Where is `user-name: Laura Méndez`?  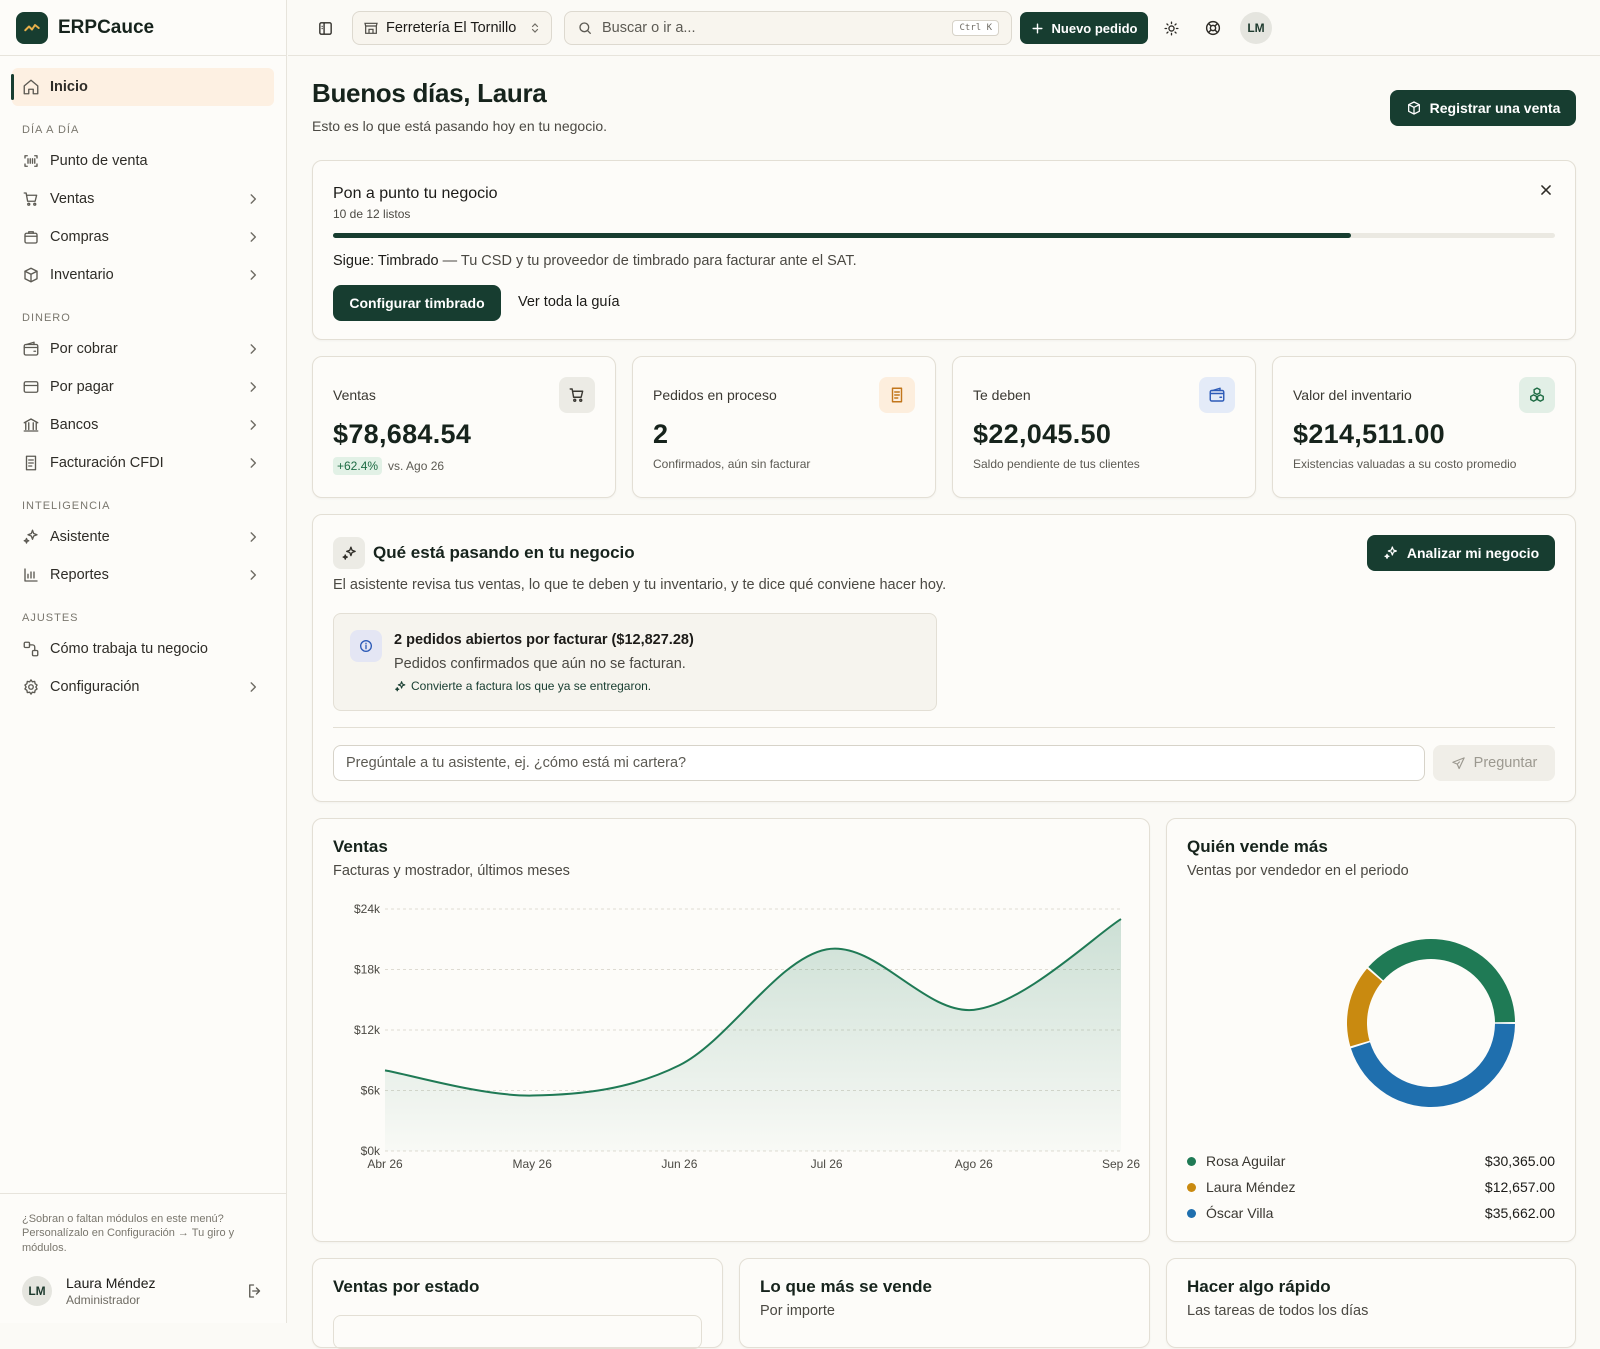 user-name: Laura Méndez is located at coordinates (111, 1282).